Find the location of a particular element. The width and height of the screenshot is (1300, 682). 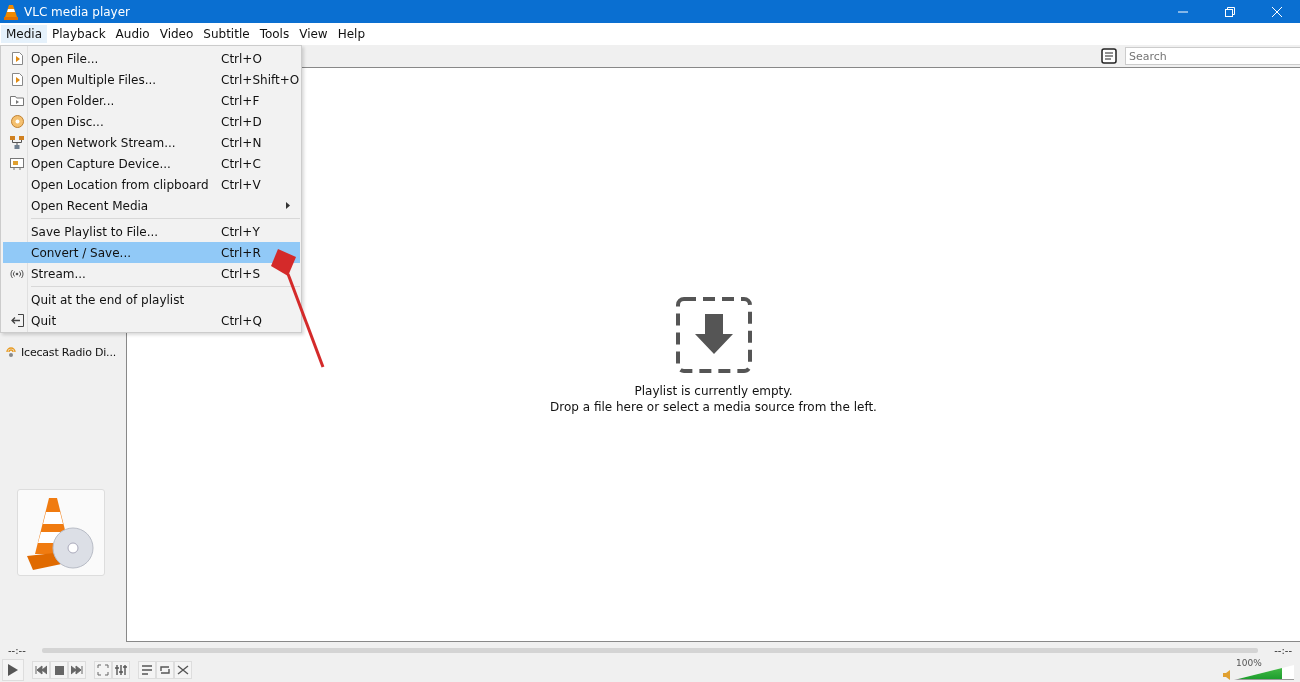

radio-icon is located at coordinates (11, 352).